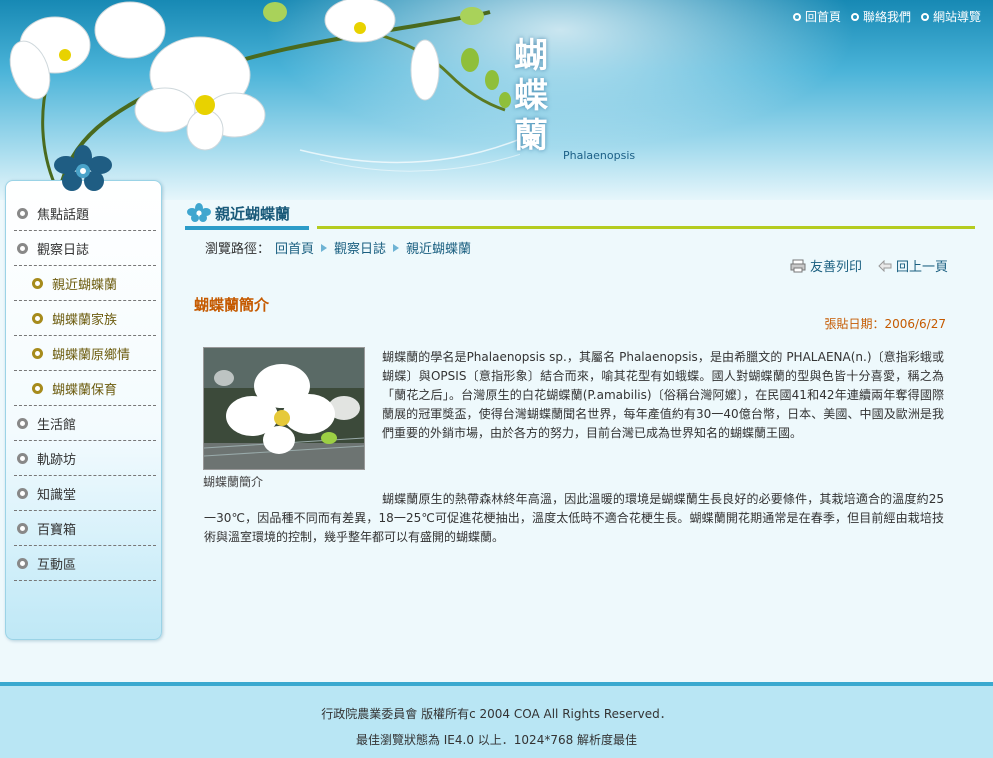 Image resolution: width=993 pixels, height=758 pixels. I want to click on sidebar-item-interact: 互動區, so click(85, 564).